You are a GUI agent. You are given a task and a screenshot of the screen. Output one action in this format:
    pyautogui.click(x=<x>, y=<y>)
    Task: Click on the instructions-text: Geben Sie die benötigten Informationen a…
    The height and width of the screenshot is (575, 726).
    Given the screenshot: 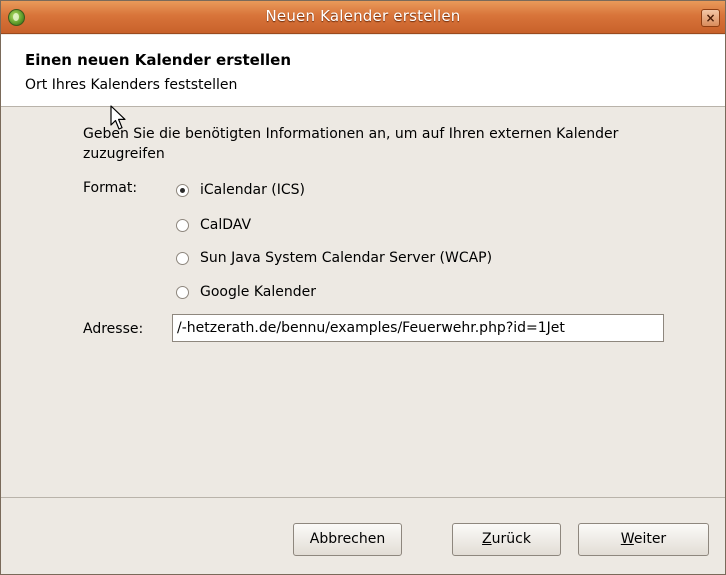 What is the action you would take?
    pyautogui.click(x=351, y=144)
    